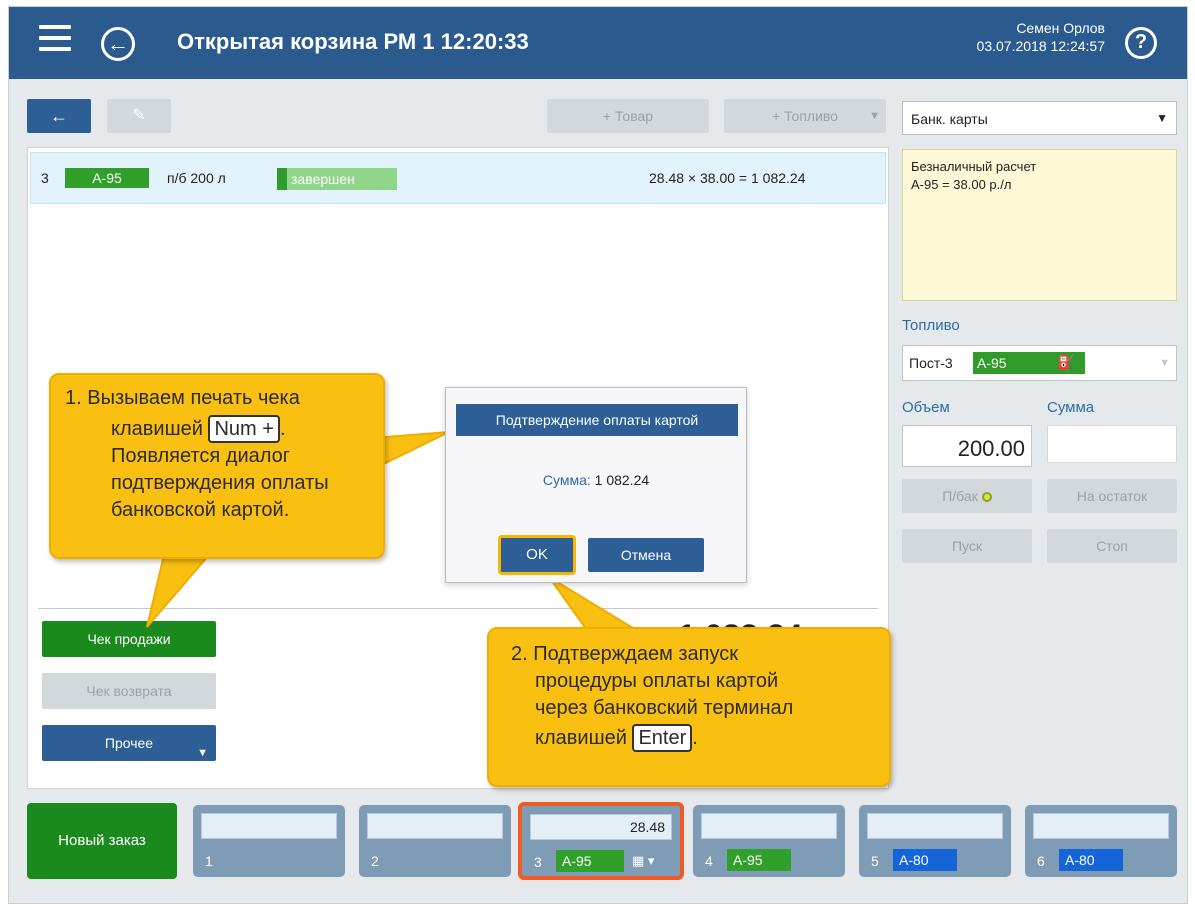 The width and height of the screenshot is (1195, 910). I want to click on return-receipt-button: Чек возврата, so click(129, 691).